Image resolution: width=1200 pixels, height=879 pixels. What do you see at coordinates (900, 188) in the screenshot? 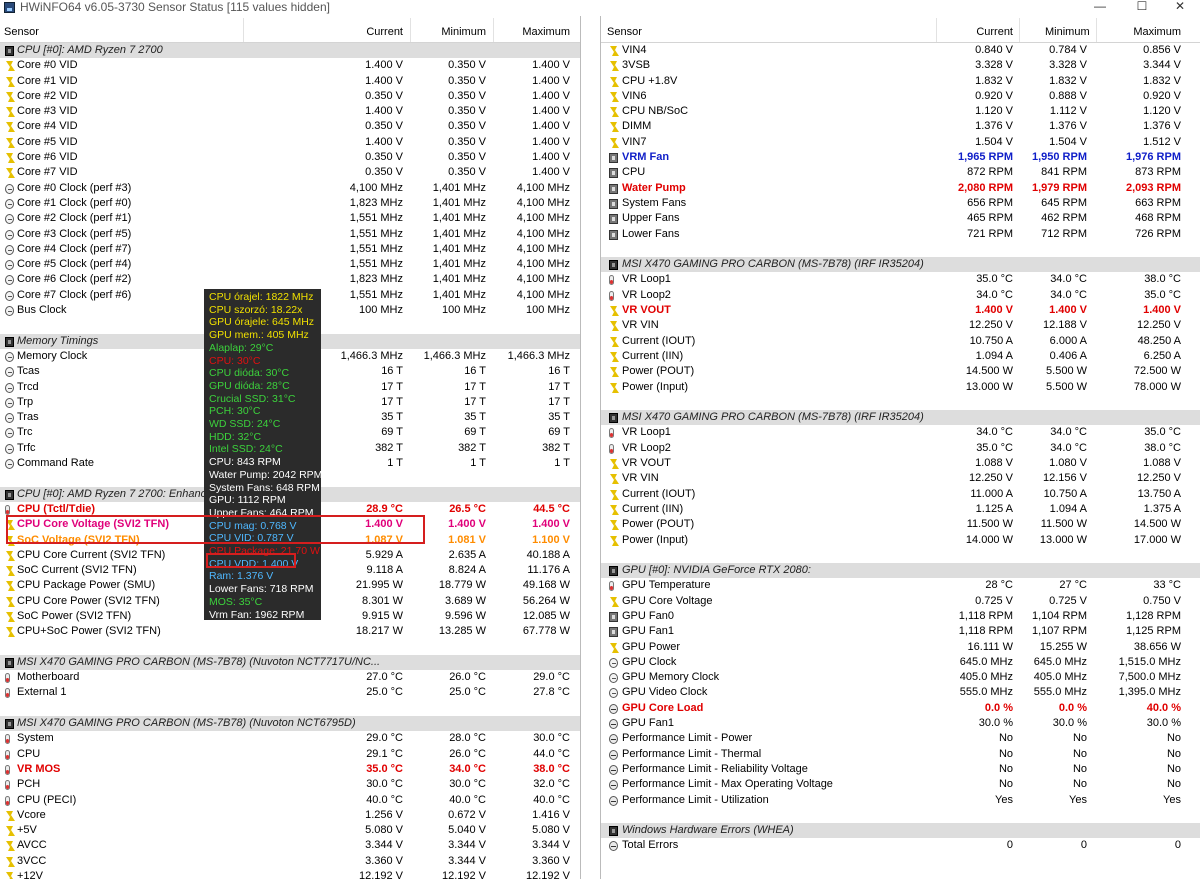
I see `sensor-row-water-pump: Water Pump 2,080 RPM 1,979 RPM 2,093 RPM` at bounding box center [900, 188].